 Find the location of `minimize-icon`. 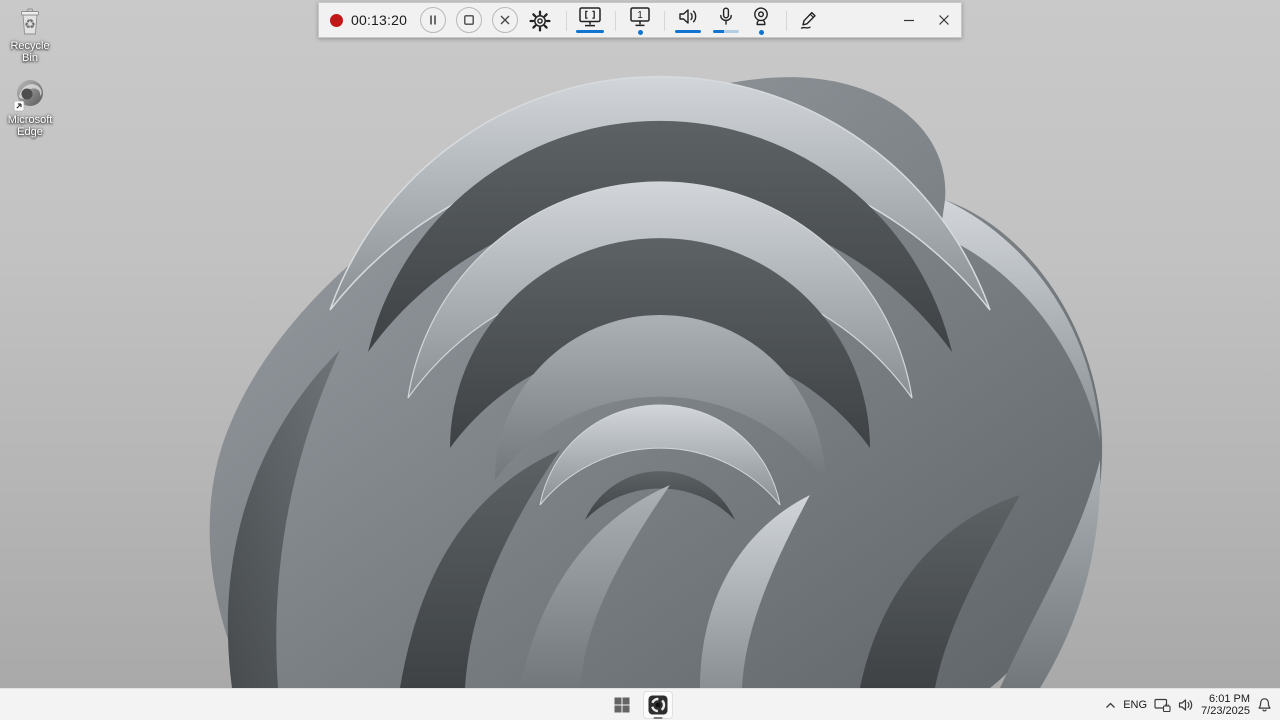

minimize-icon is located at coordinates (909, 20).